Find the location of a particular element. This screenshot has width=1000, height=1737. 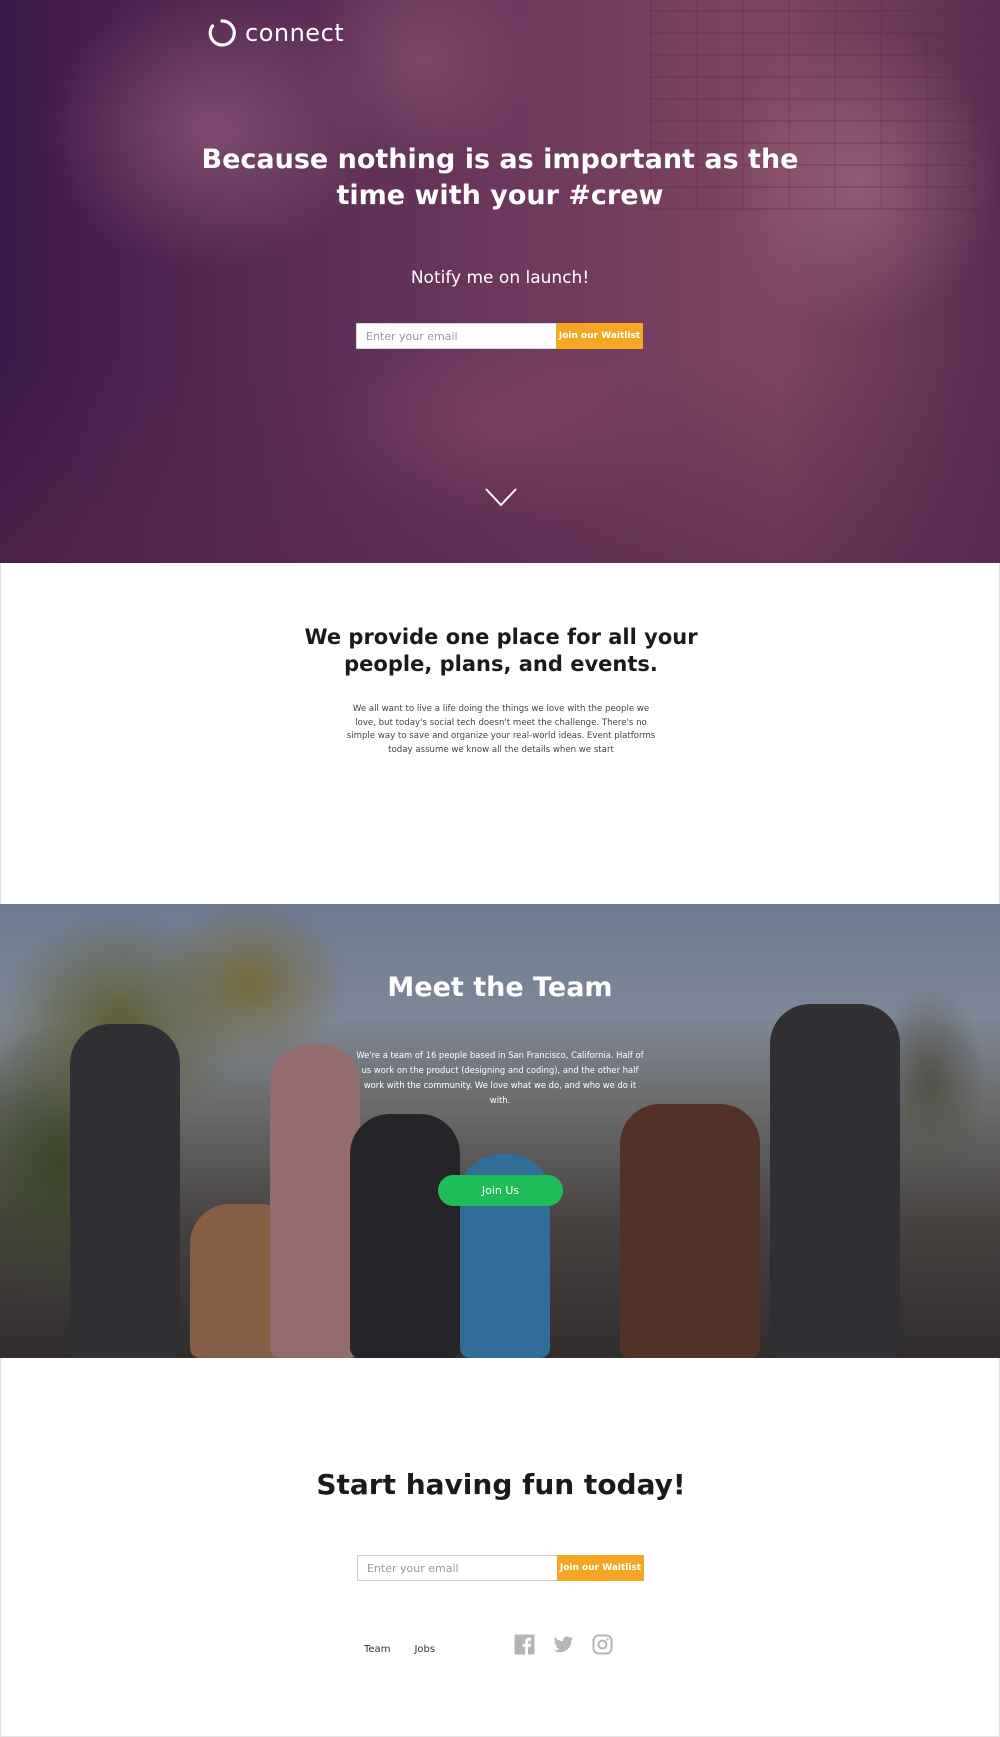

twitter-icon is located at coordinates (563, 1644).